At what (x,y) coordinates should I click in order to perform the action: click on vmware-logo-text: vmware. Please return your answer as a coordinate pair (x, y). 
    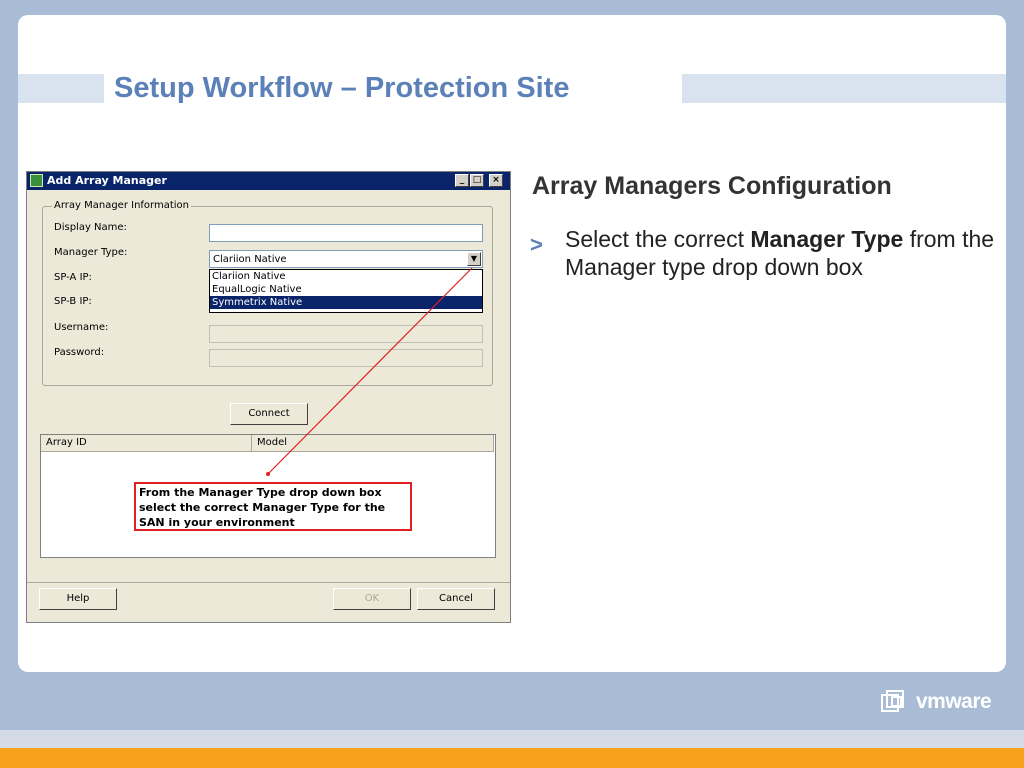
    Looking at the image, I should click on (954, 701).